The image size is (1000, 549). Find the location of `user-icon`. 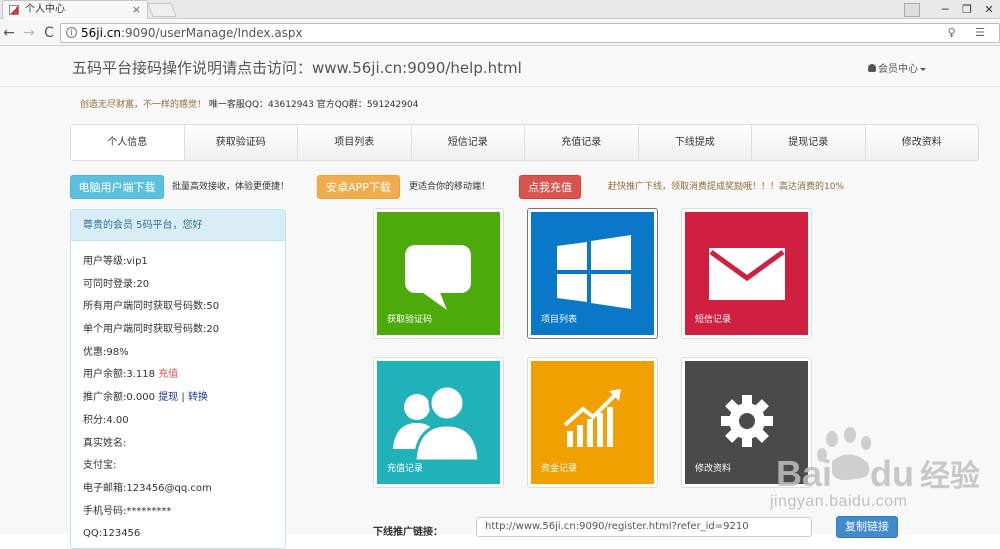

user-icon is located at coordinates (872, 68).